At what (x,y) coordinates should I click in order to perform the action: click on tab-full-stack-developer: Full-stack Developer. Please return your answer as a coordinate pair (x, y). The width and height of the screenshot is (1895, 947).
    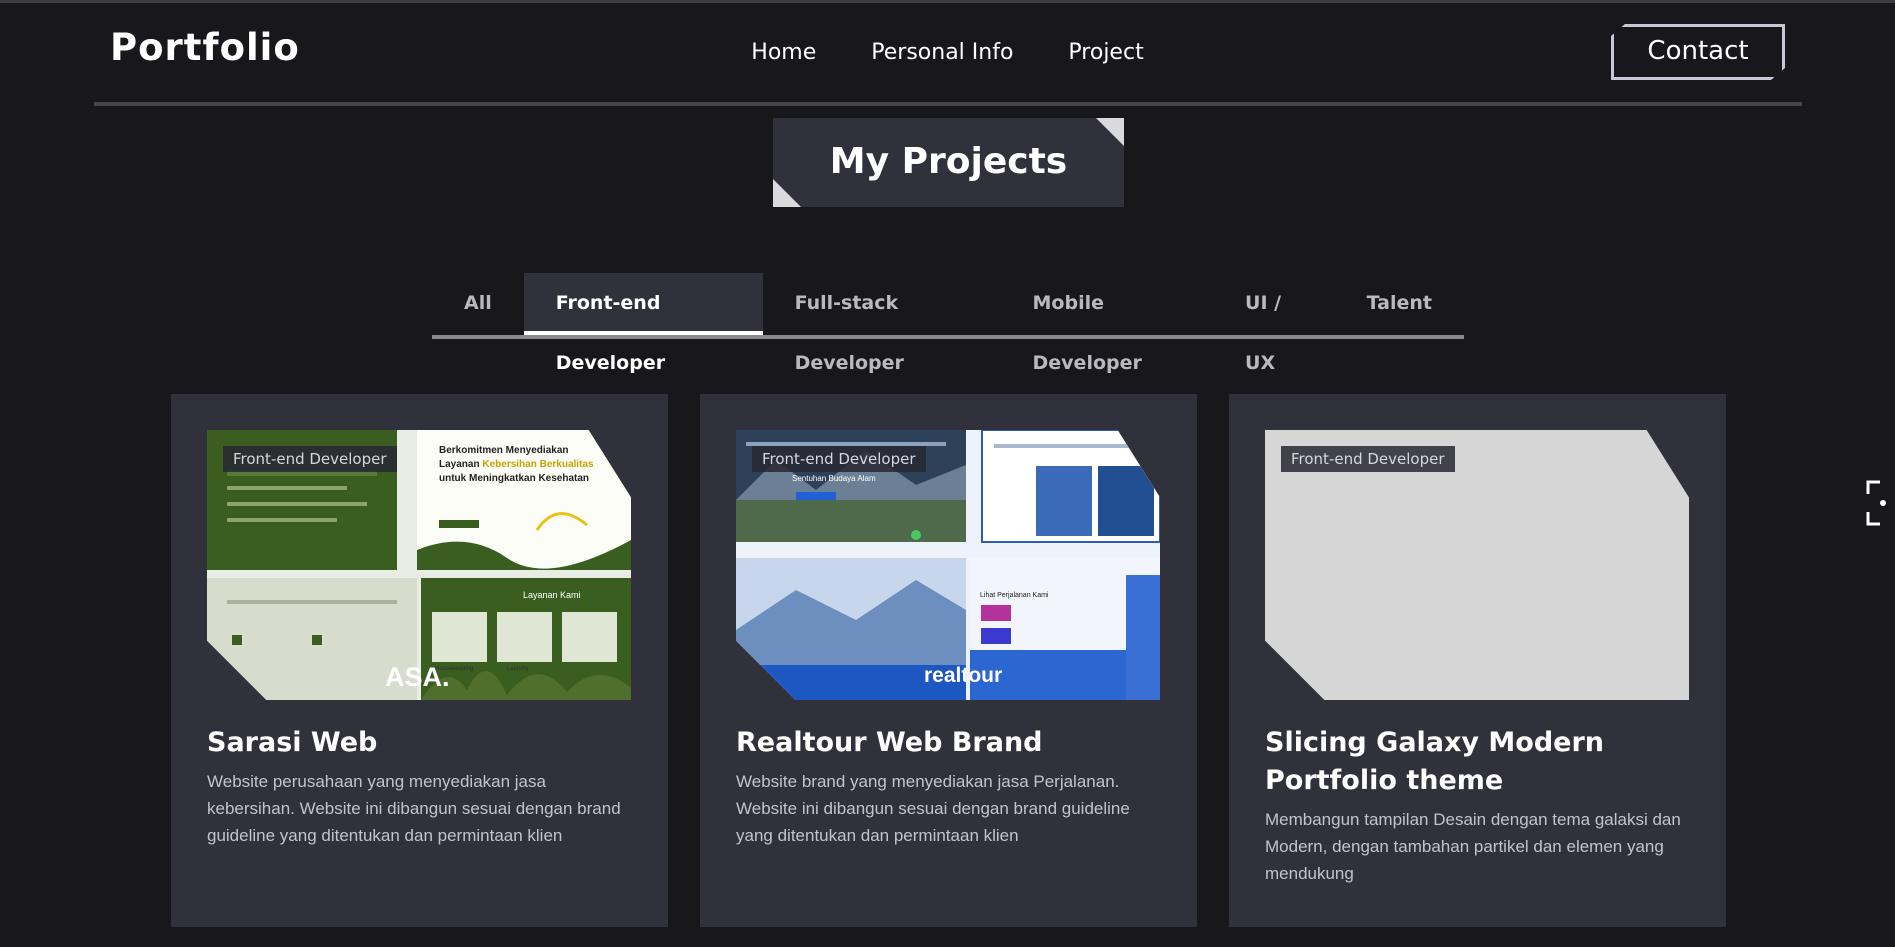
    Looking at the image, I should click on (882, 323).